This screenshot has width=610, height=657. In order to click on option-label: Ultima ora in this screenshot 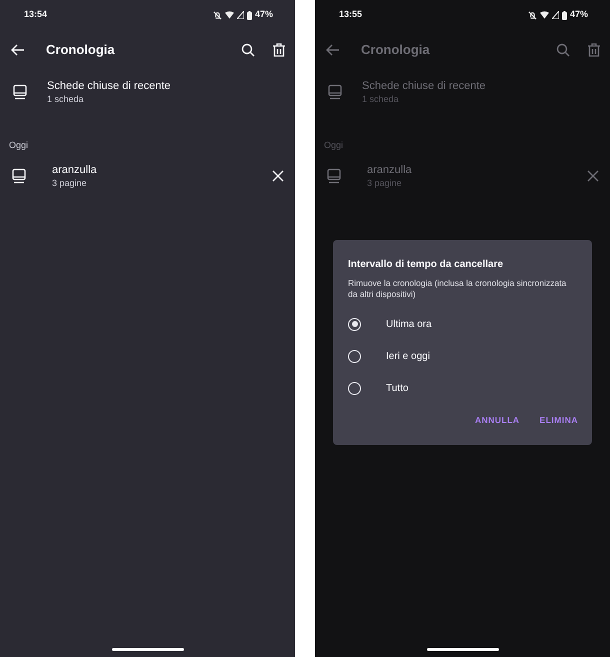, I will do `click(409, 325)`.